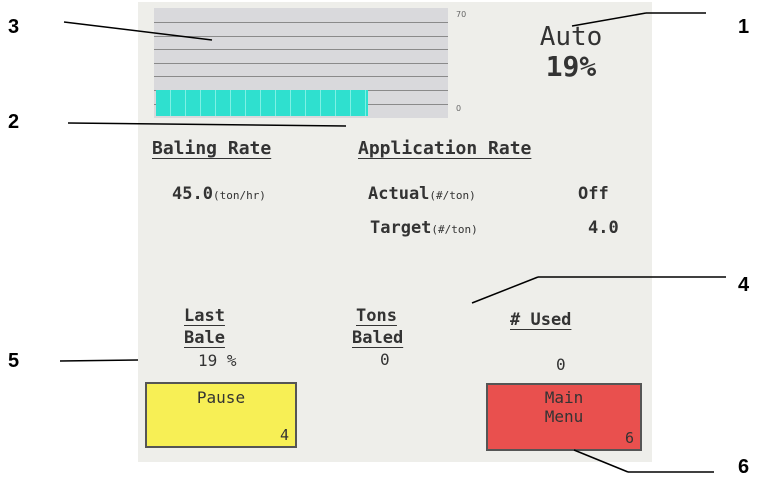 This screenshot has height=484, width=760. Describe the element at coordinates (541, 320) in the screenshot. I see `used-label: # Used` at that location.